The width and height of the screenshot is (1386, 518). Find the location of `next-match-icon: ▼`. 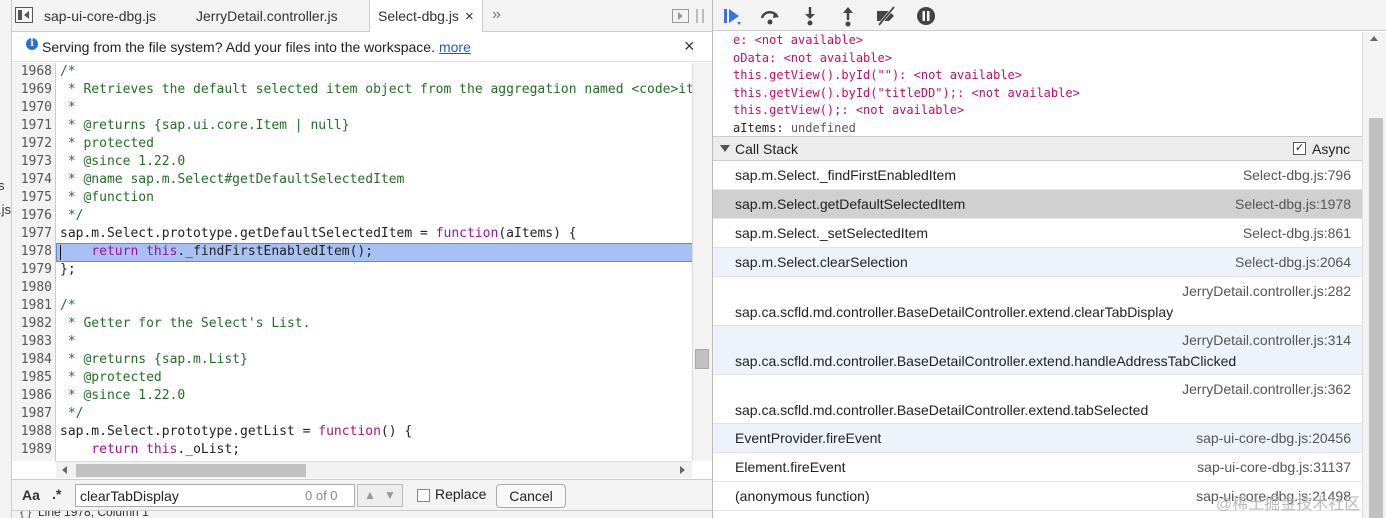

next-match-icon: ▼ is located at coordinates (390, 495).